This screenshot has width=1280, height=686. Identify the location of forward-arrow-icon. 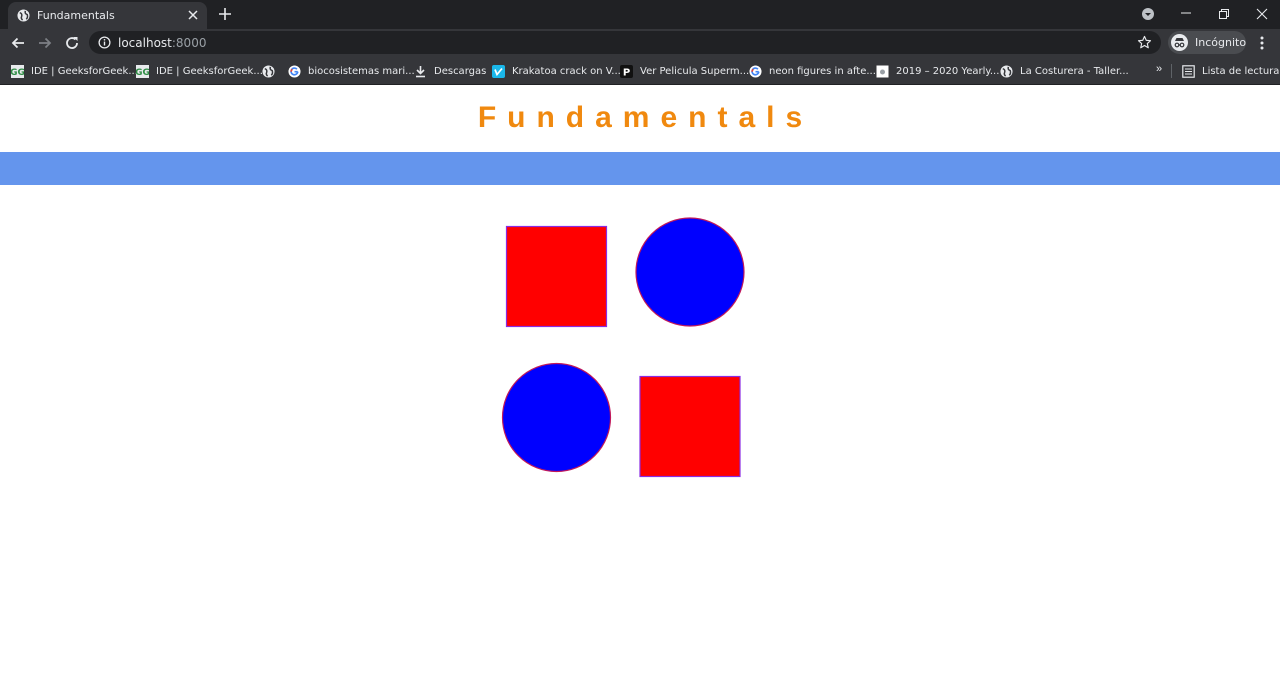
(45, 43).